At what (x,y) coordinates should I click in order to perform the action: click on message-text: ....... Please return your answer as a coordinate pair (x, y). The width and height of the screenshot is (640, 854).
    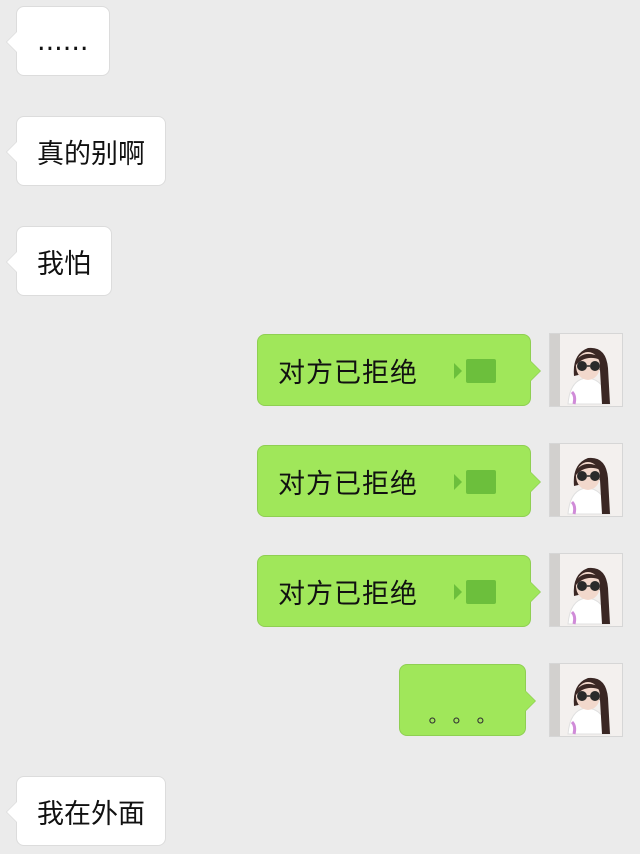
    Looking at the image, I should click on (63, 41).